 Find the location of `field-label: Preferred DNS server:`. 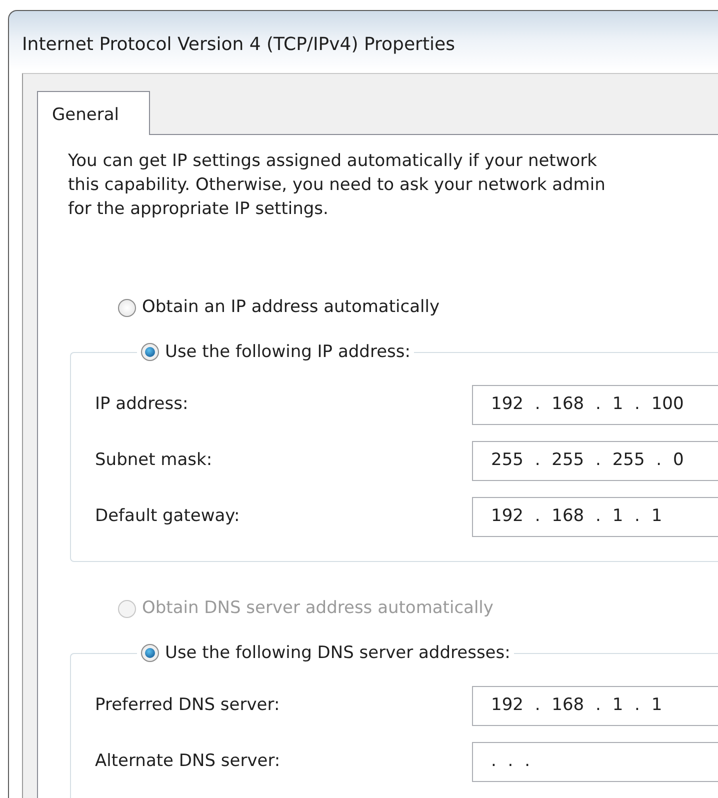

field-label: Preferred DNS server: is located at coordinates (188, 706).